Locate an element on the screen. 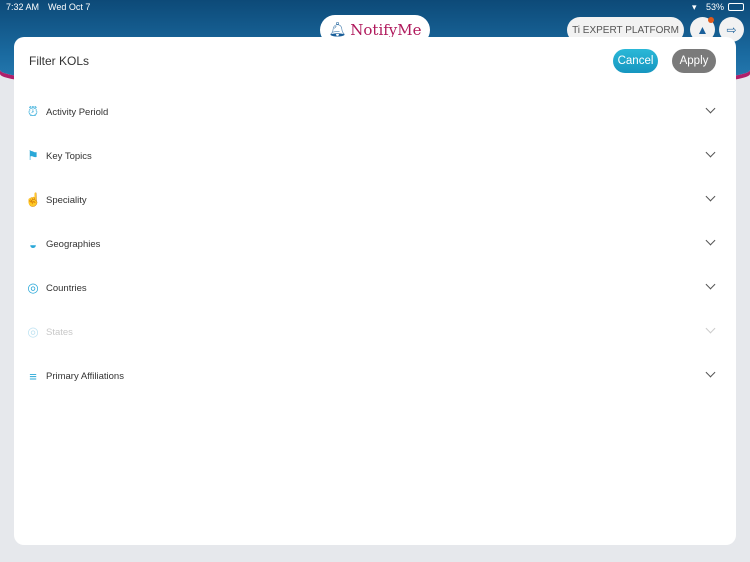 This screenshot has height=562, width=750. battery-level: 53% is located at coordinates (715, 7).